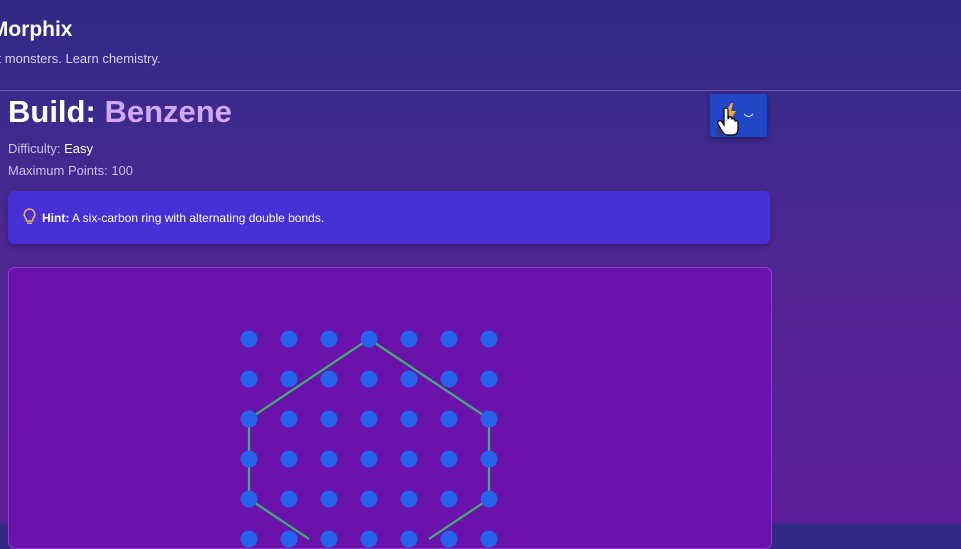 The width and height of the screenshot is (961, 549). What do you see at coordinates (56, 218) in the screenshot?
I see `hint-label: Hint:` at bounding box center [56, 218].